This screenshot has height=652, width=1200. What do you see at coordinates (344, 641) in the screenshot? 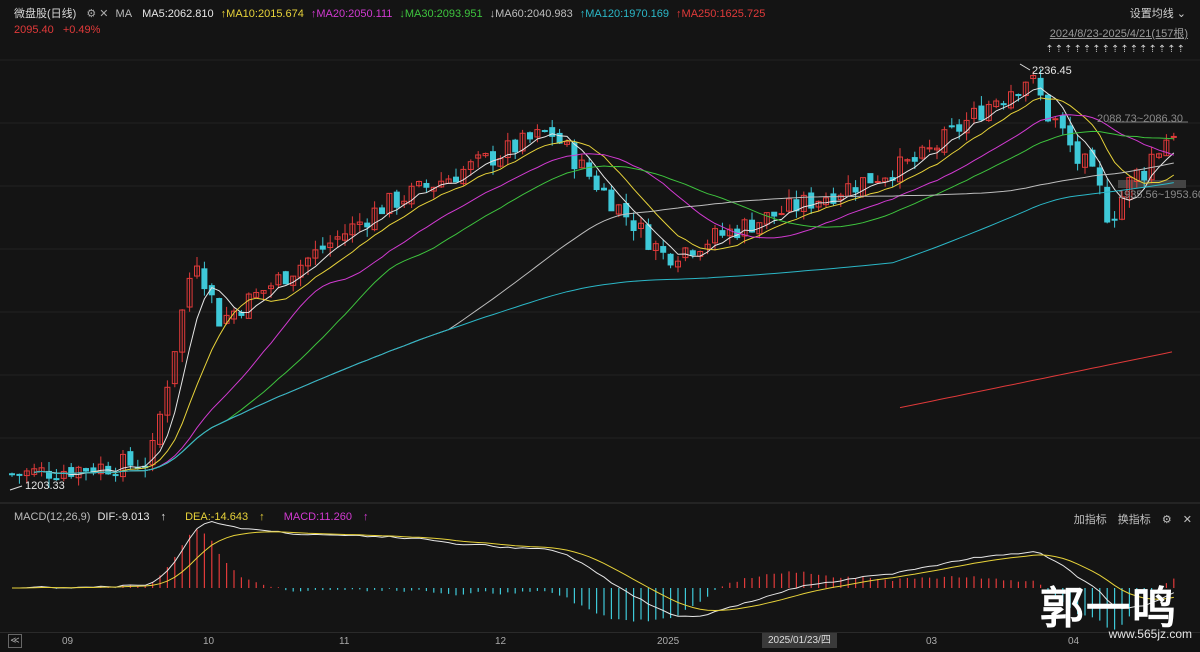
I see `x-tick-label: 11` at bounding box center [344, 641].